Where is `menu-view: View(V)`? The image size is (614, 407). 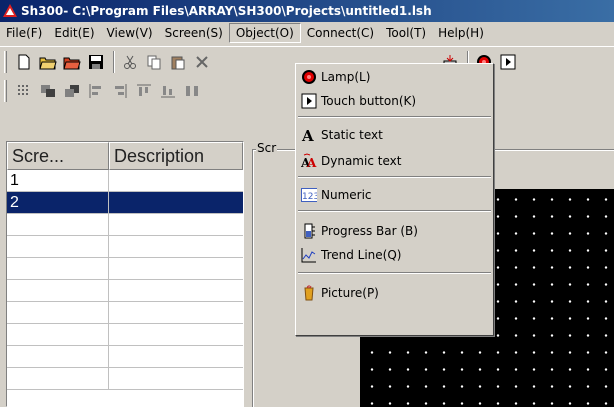 menu-view: View(V) is located at coordinates (130, 33).